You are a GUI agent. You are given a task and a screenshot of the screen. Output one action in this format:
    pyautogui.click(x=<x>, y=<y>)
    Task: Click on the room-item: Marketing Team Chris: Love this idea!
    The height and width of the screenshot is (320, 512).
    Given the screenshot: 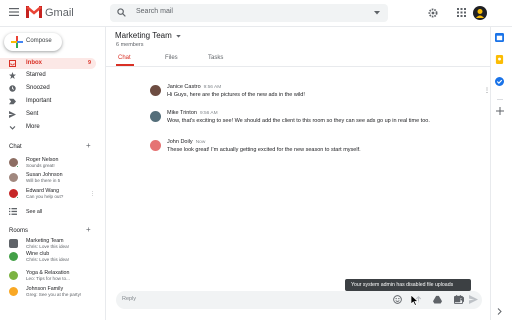 What is the action you would take?
    pyautogui.click(x=56, y=244)
    